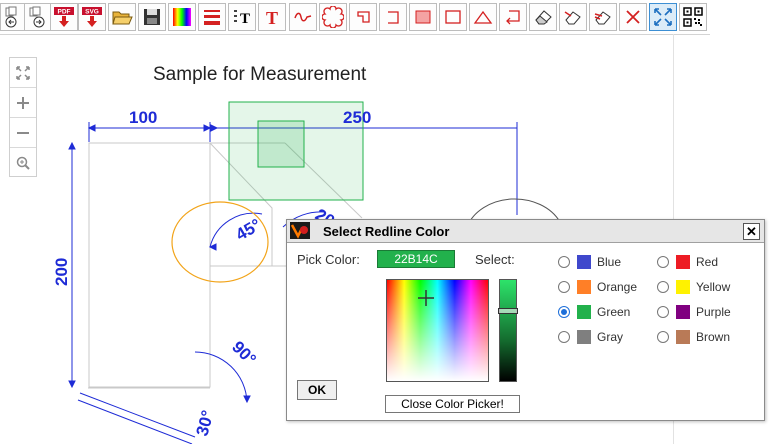 The width and height of the screenshot is (780, 444). Describe the element at coordinates (149, 265) in the screenshot. I see `drawing-part-outline` at that location.